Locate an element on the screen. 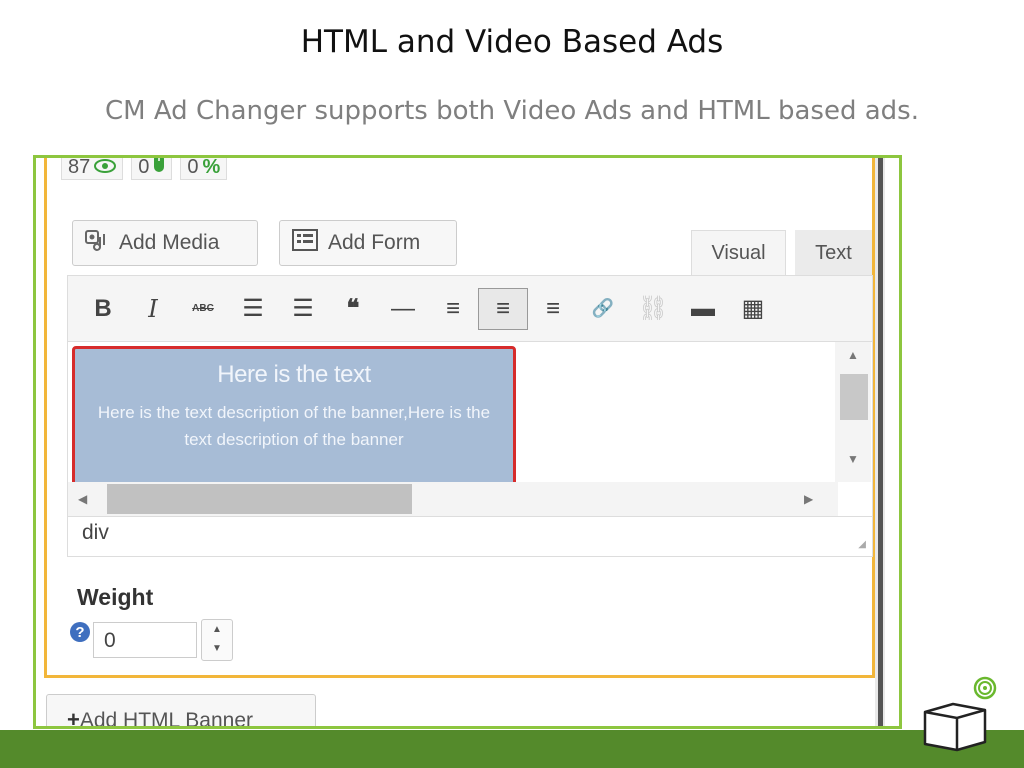 The height and width of the screenshot is (768, 1024). strikethrough-button: ABC is located at coordinates (203, 309).